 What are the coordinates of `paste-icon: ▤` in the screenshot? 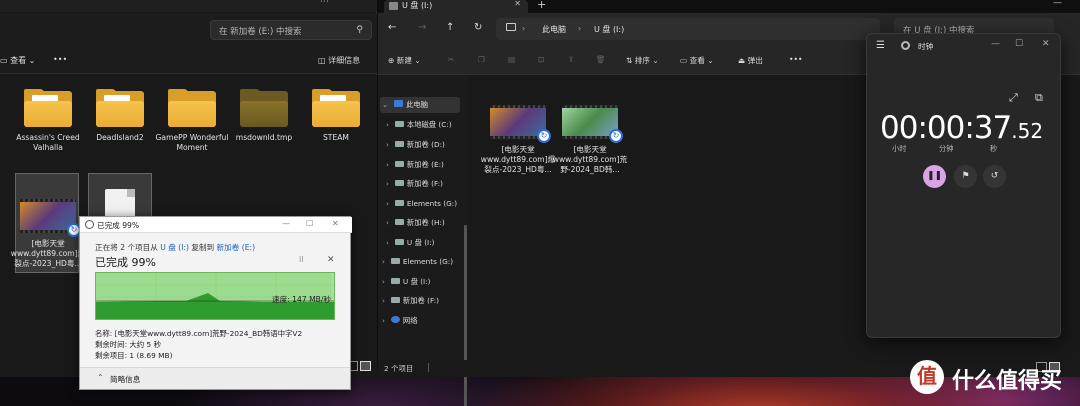 It's located at (511, 59).